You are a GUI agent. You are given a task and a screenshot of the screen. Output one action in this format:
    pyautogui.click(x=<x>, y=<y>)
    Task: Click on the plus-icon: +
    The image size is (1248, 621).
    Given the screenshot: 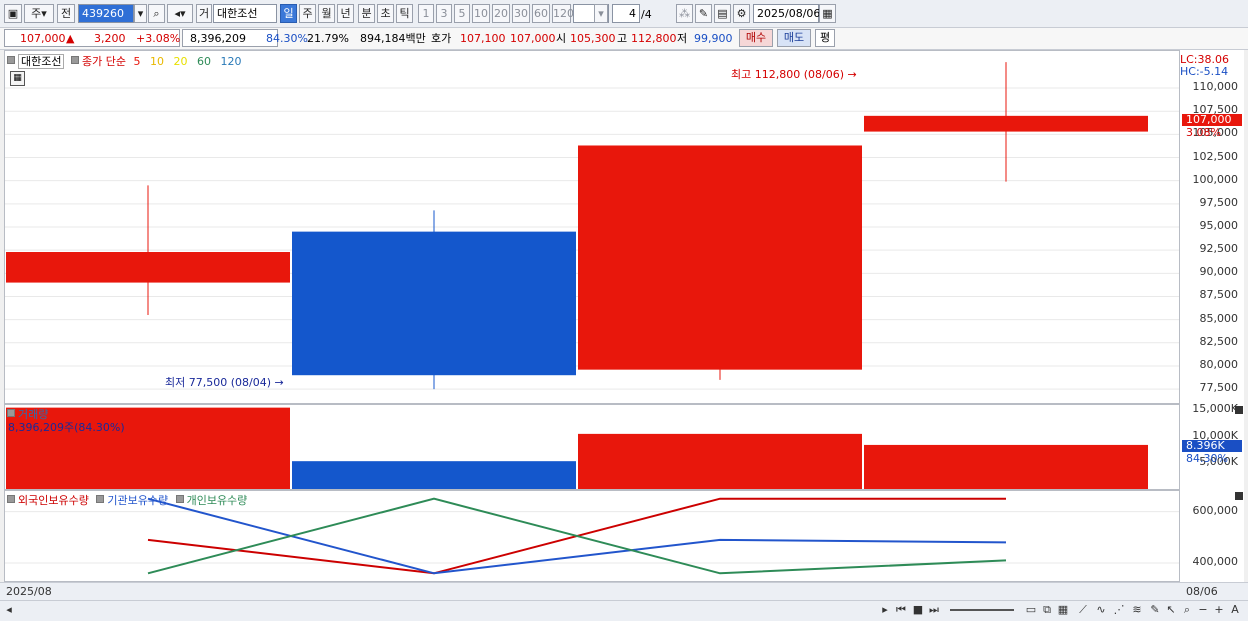 What is the action you would take?
    pyautogui.click(x=1219, y=609)
    